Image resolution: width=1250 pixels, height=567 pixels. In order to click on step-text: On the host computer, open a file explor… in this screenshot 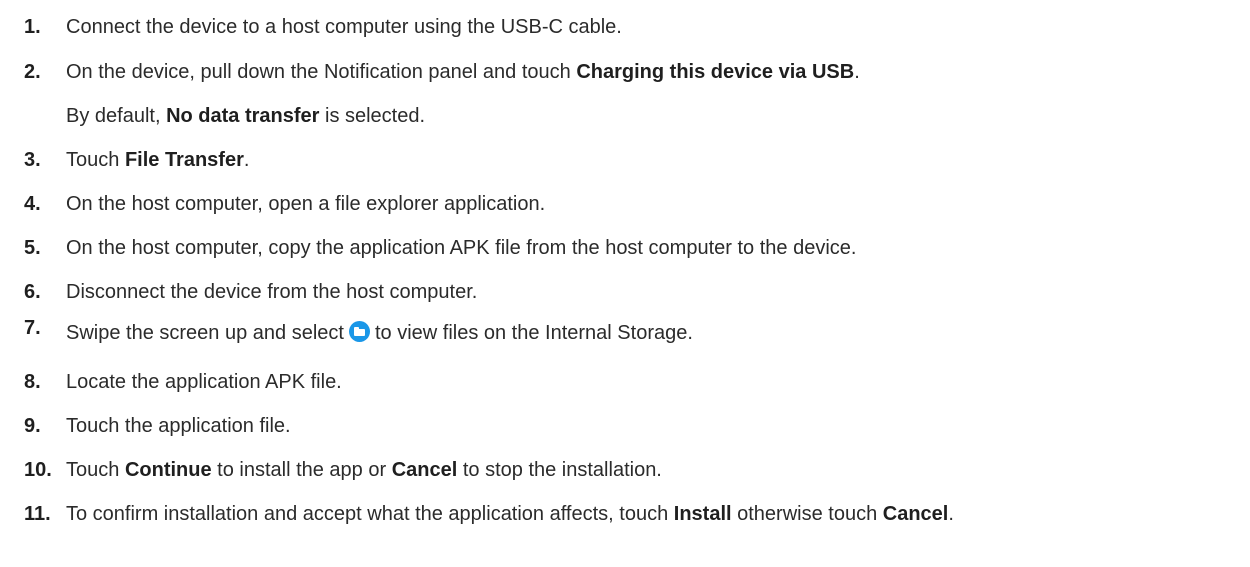, I will do `click(306, 204)`.